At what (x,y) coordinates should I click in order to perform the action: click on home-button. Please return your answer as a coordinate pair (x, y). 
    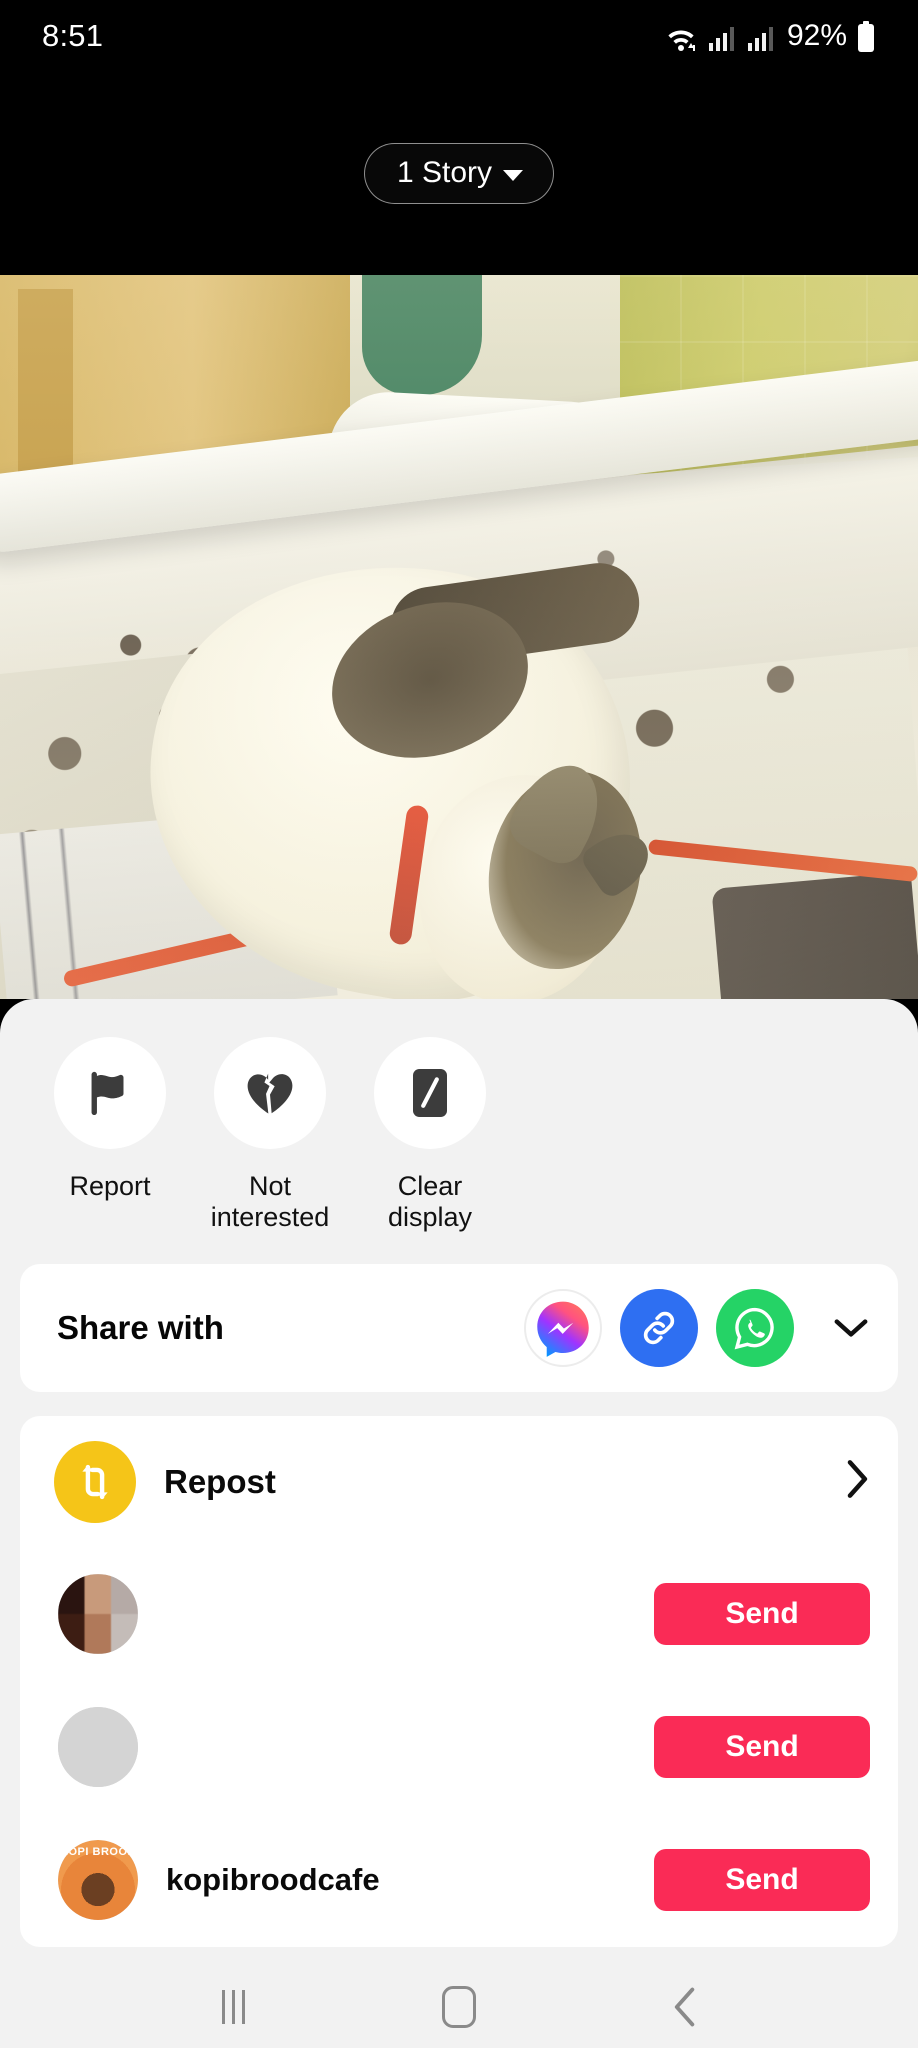
    Looking at the image, I should click on (459, 2007).